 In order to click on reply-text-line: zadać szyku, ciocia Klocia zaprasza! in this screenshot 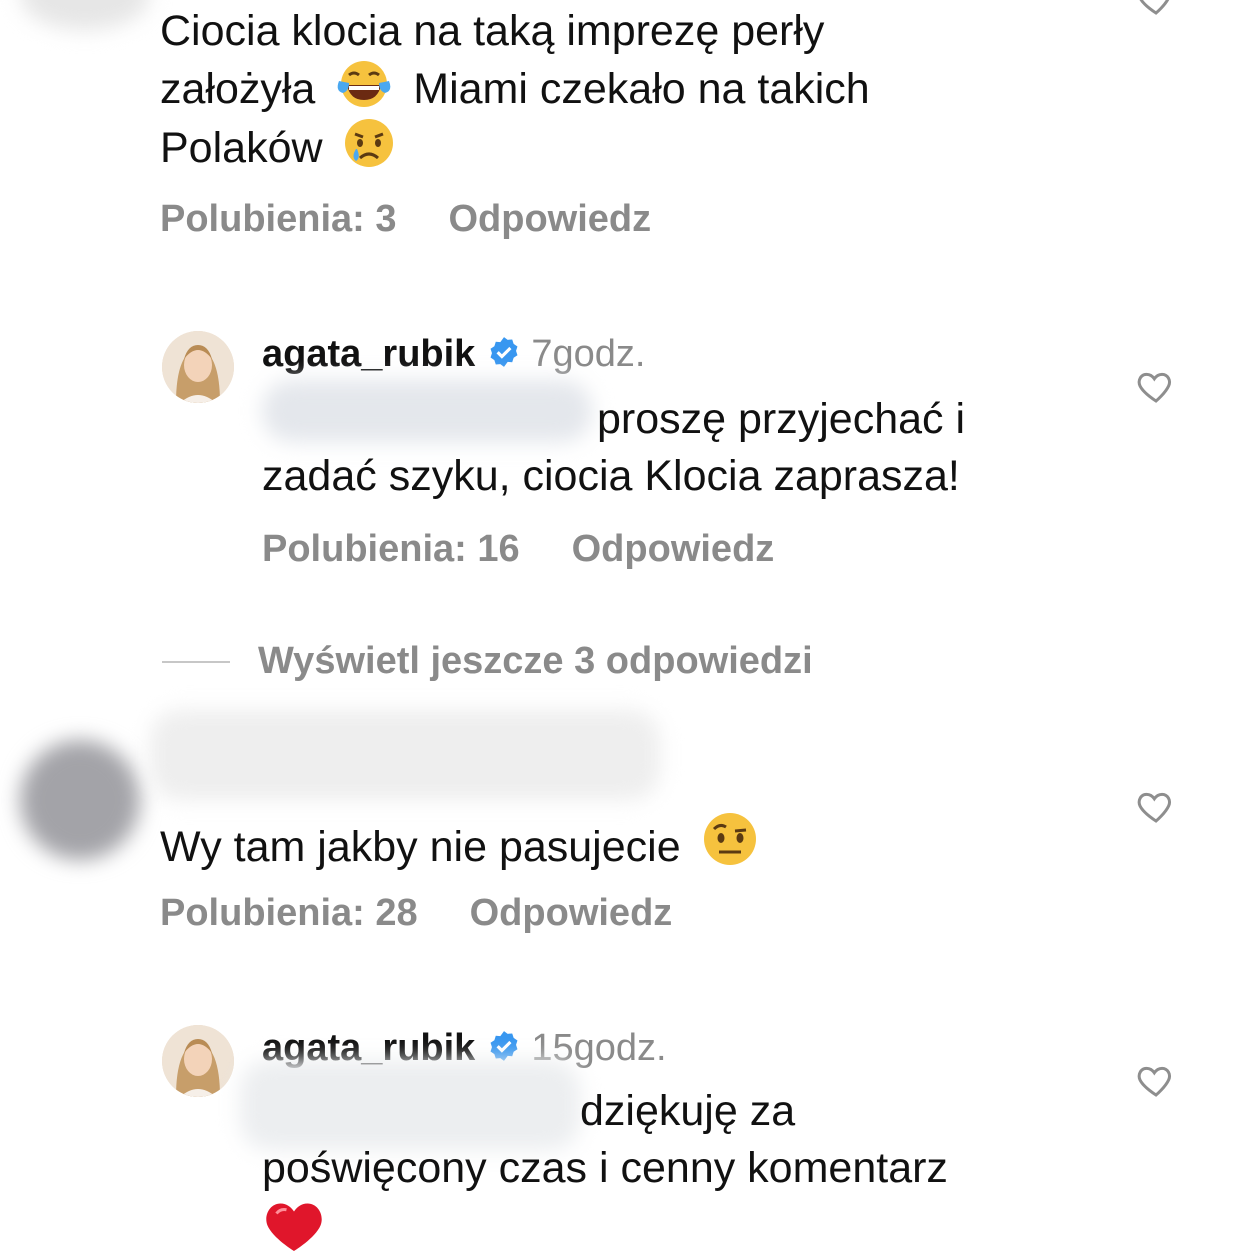, I will do `click(611, 476)`.